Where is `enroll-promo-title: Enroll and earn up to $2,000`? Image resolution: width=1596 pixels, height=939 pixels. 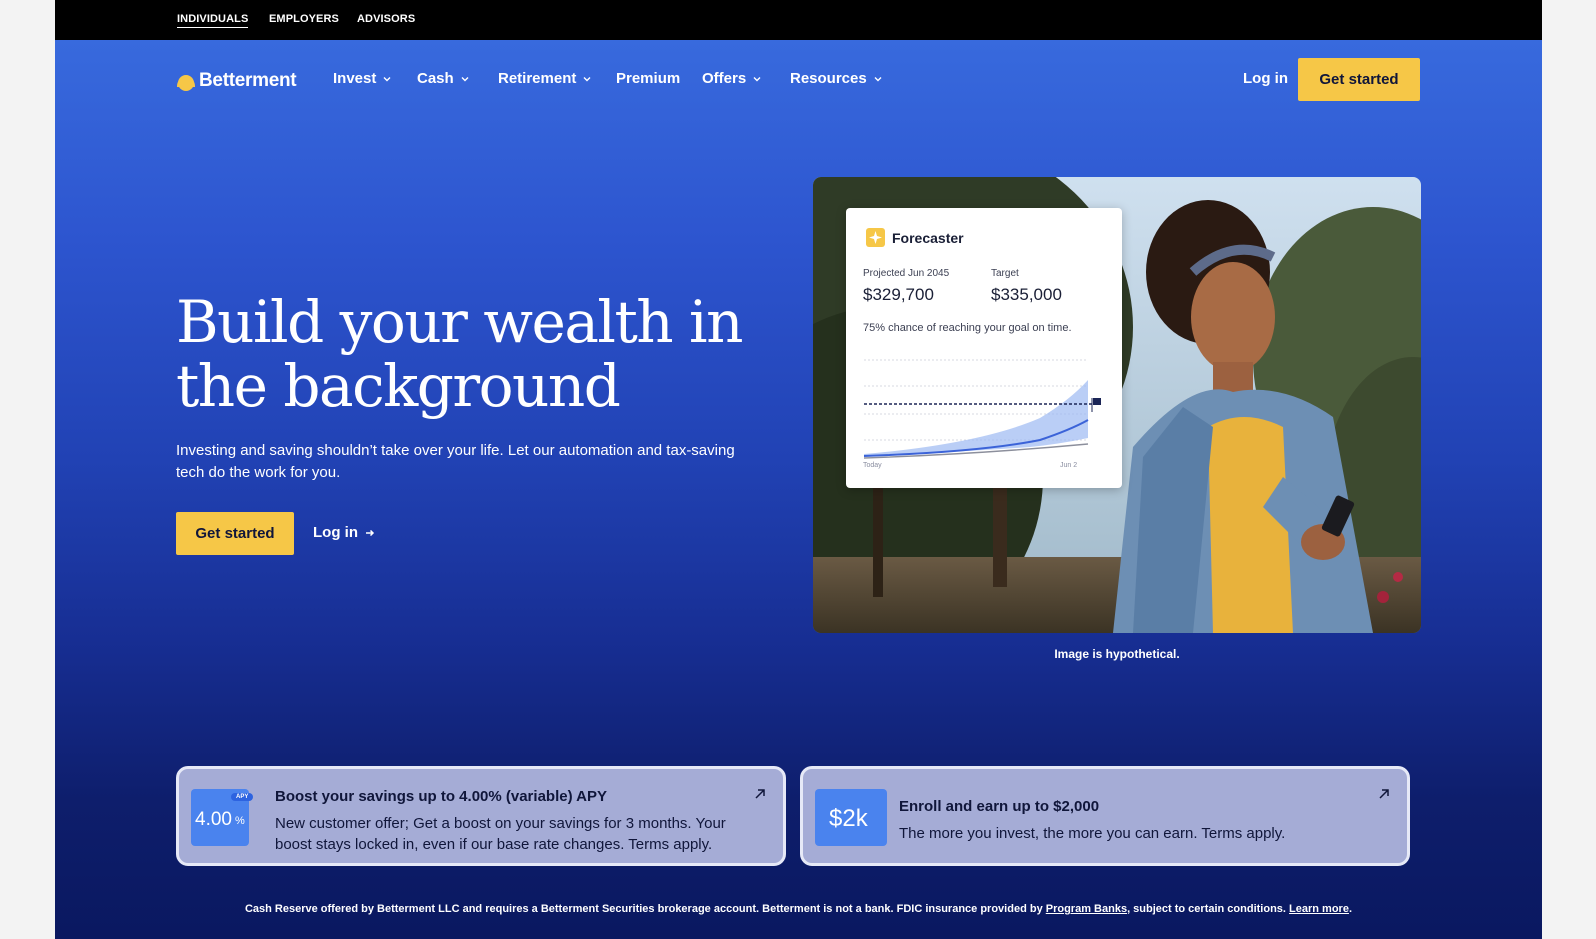 enroll-promo-title: Enroll and earn up to $2,000 is located at coordinates (999, 806).